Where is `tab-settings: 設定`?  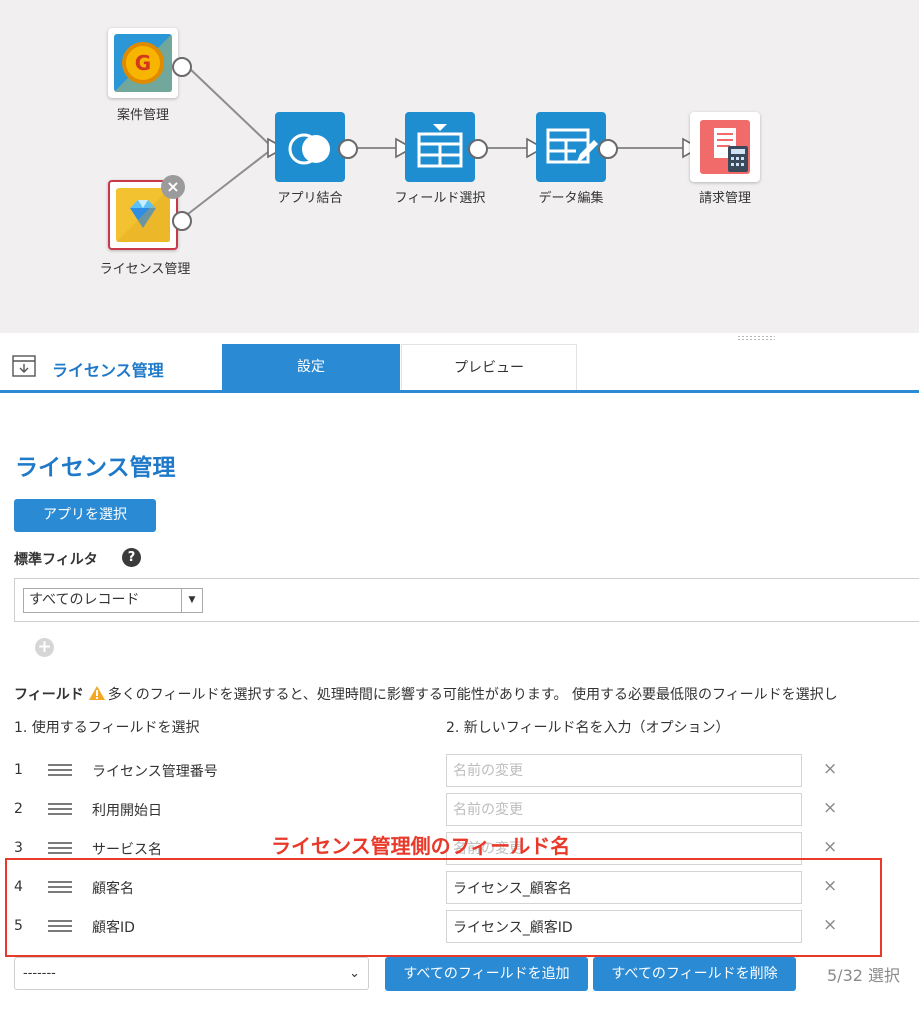 tab-settings: 設定 is located at coordinates (311, 367).